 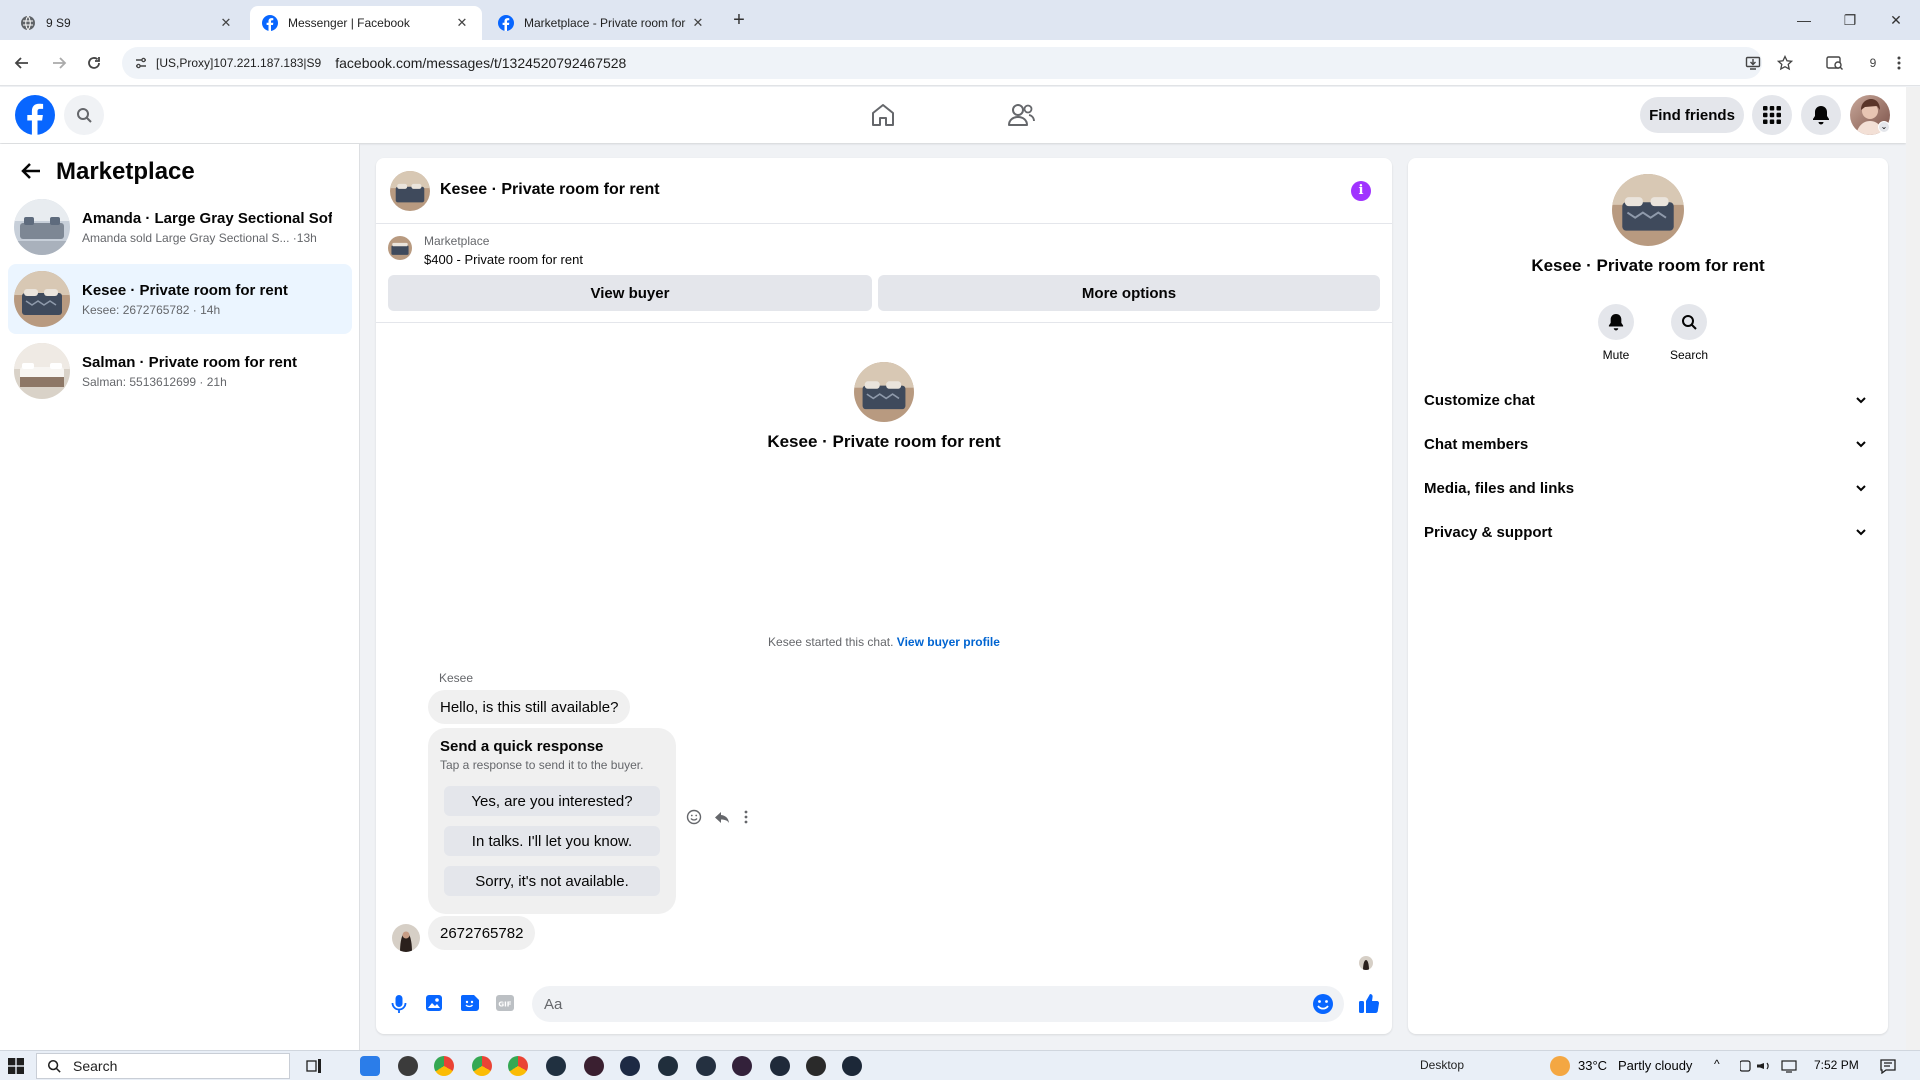 I want to click on url-text: facebook.com/messages/t/1324520792467528, so click(x=480, y=63).